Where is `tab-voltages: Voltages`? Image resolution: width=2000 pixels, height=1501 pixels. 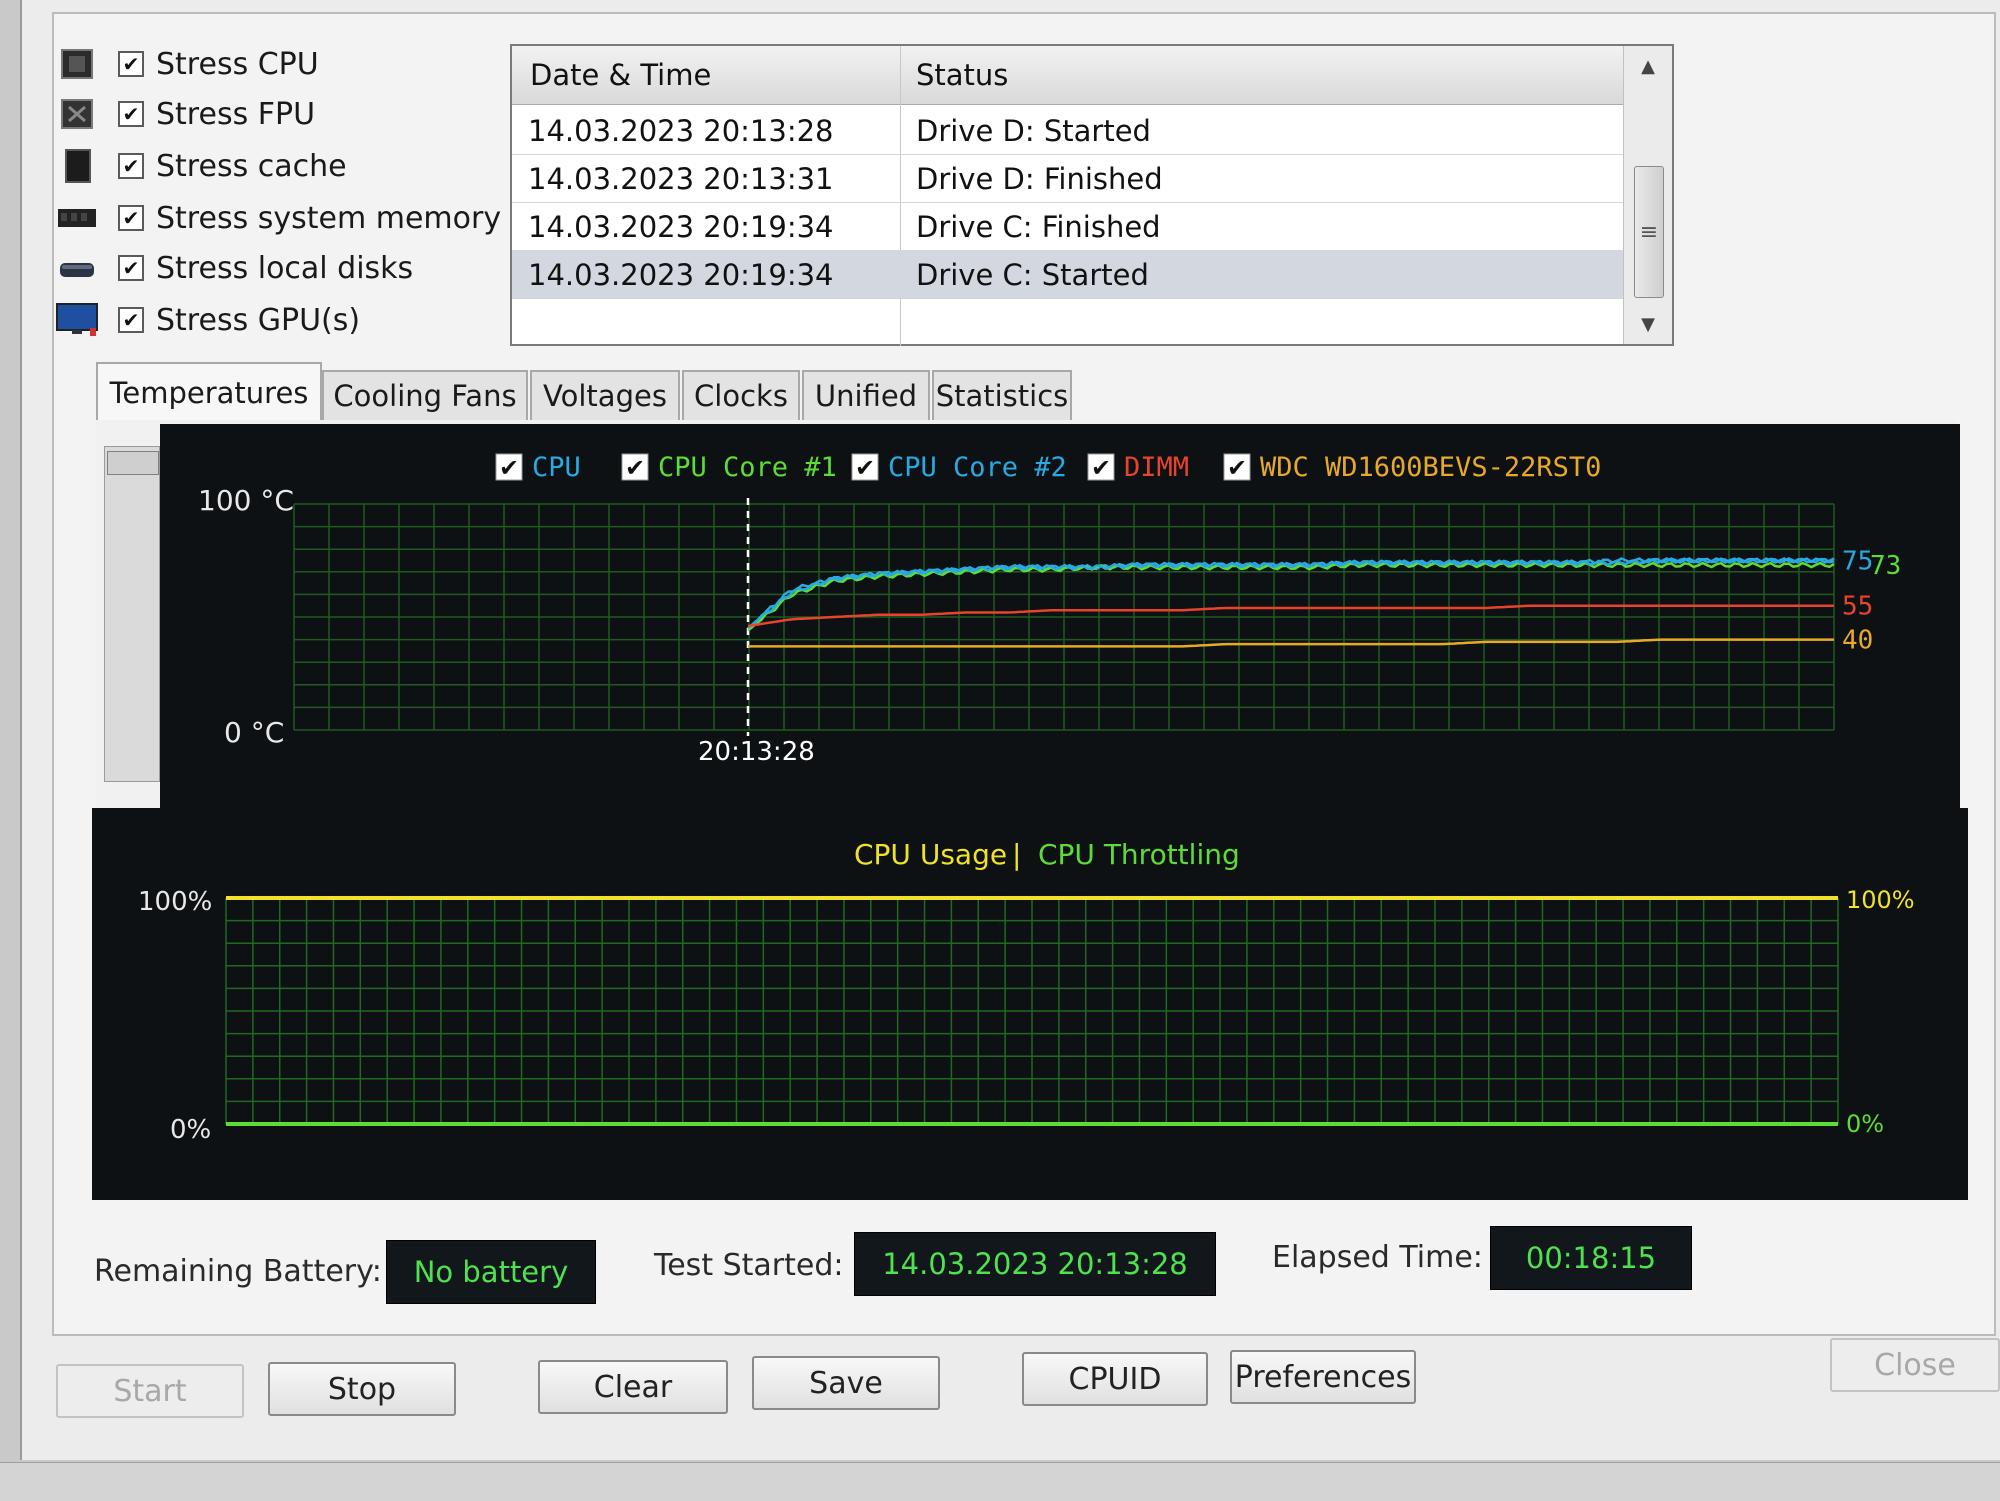 tab-voltages: Voltages is located at coordinates (605, 395).